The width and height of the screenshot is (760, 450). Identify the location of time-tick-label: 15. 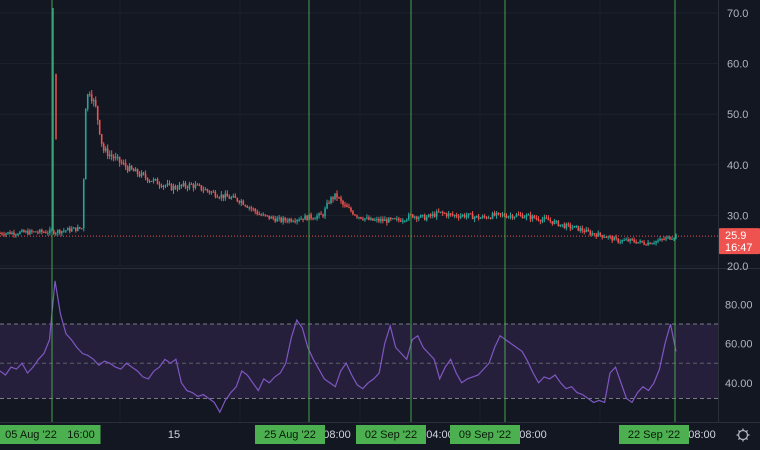
(174, 435).